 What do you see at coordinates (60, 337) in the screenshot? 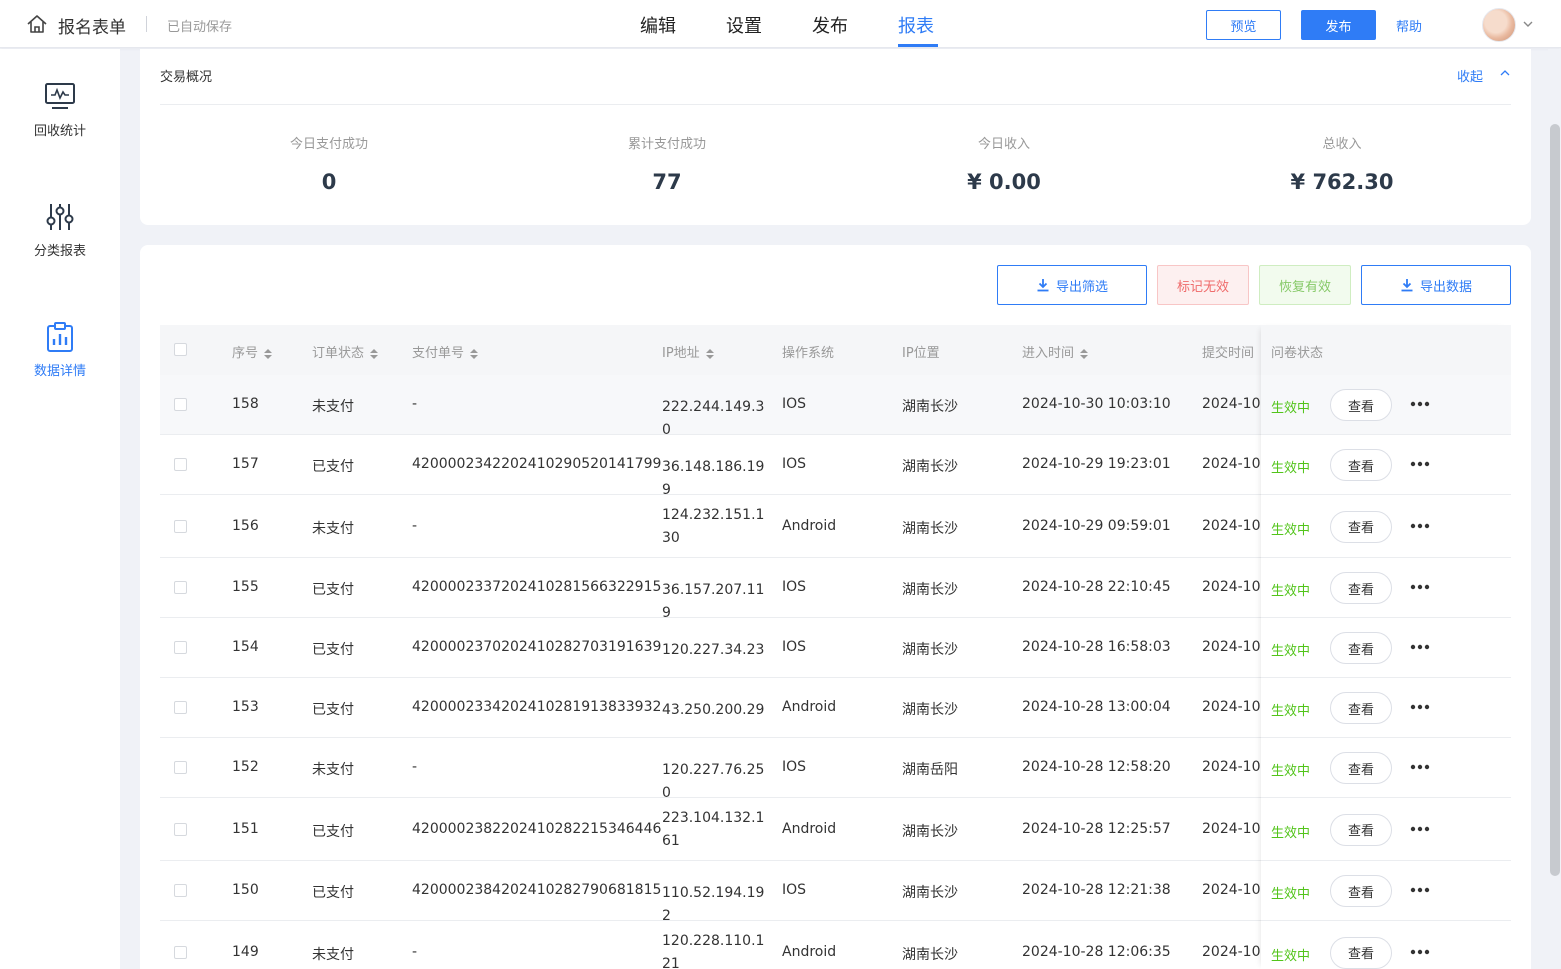
I see `clipboard-chart-icon` at bounding box center [60, 337].